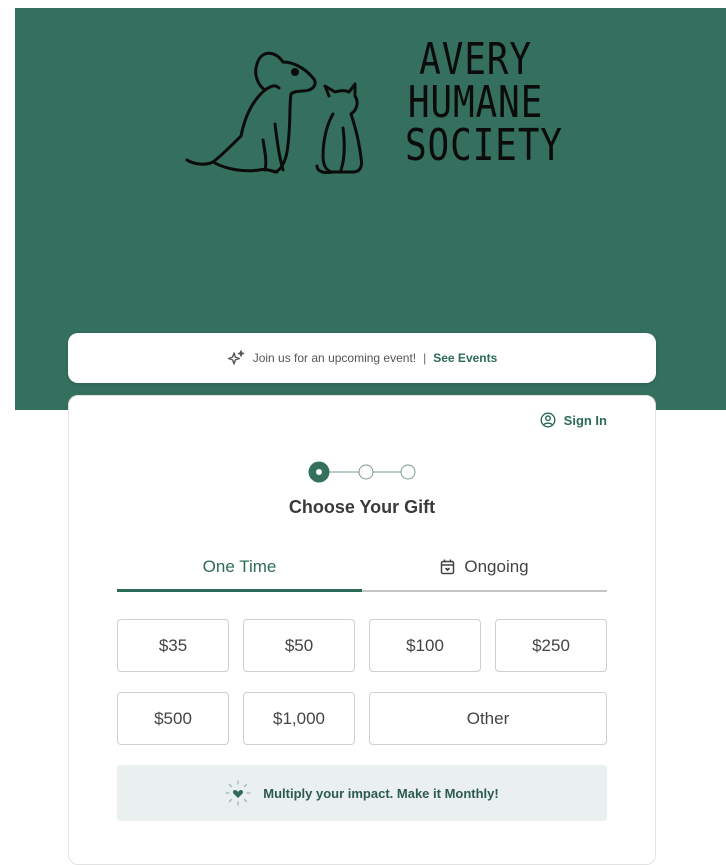 The height and width of the screenshot is (865, 726). I want to click on user-circle-icon, so click(548, 420).